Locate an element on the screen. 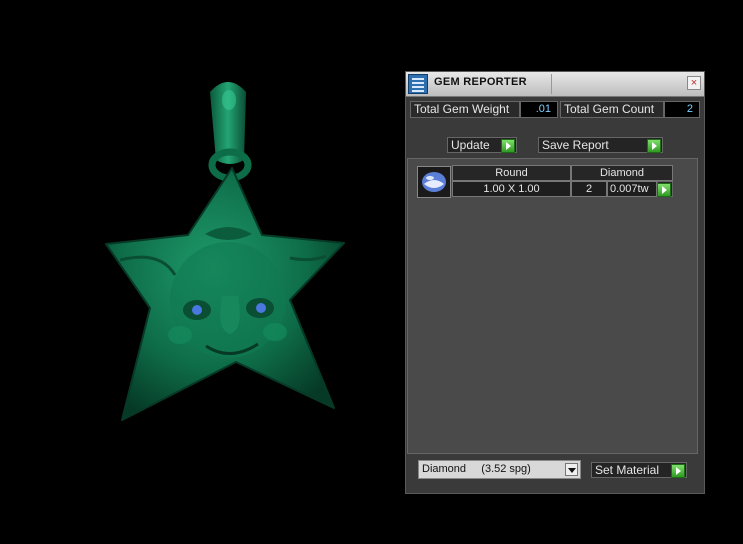 This screenshot has height=544, width=743. total-gem-count-value: 2 is located at coordinates (682, 109).